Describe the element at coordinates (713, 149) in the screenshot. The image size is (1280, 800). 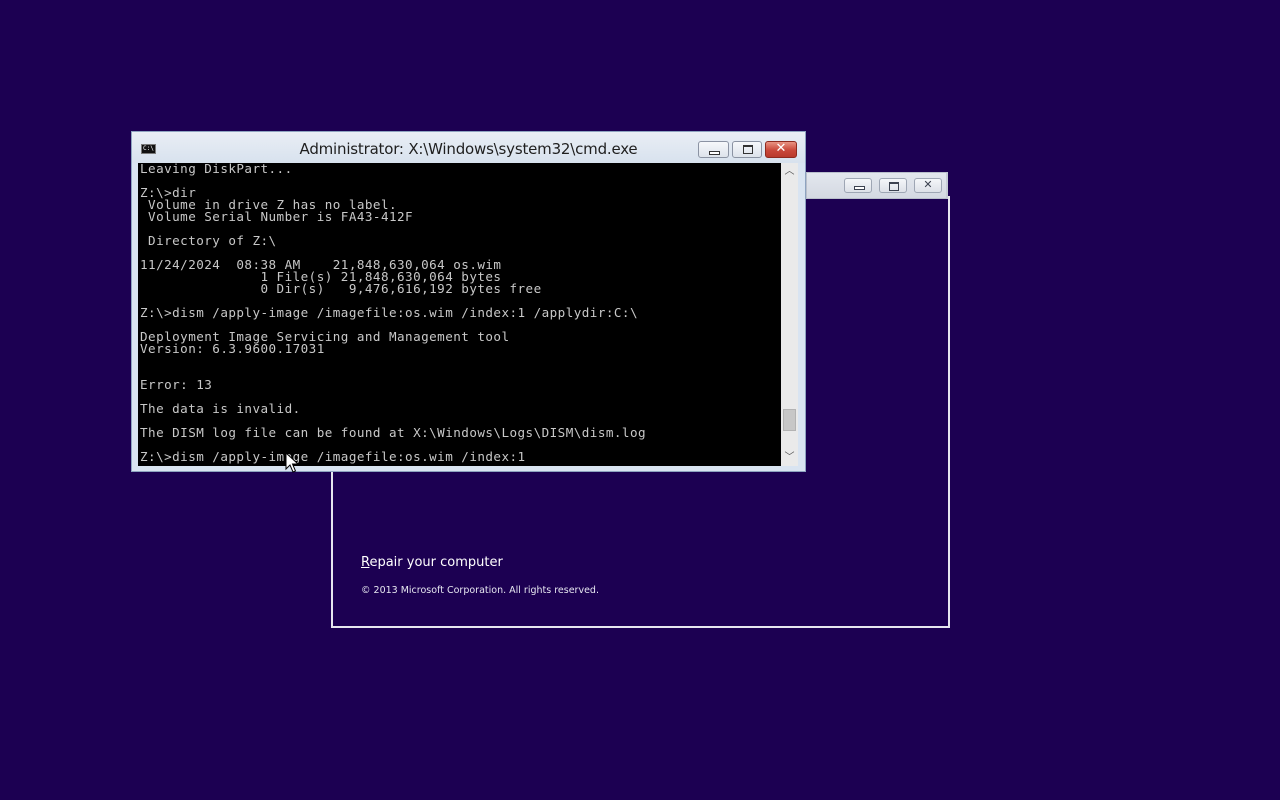
I see `minimize-button` at that location.